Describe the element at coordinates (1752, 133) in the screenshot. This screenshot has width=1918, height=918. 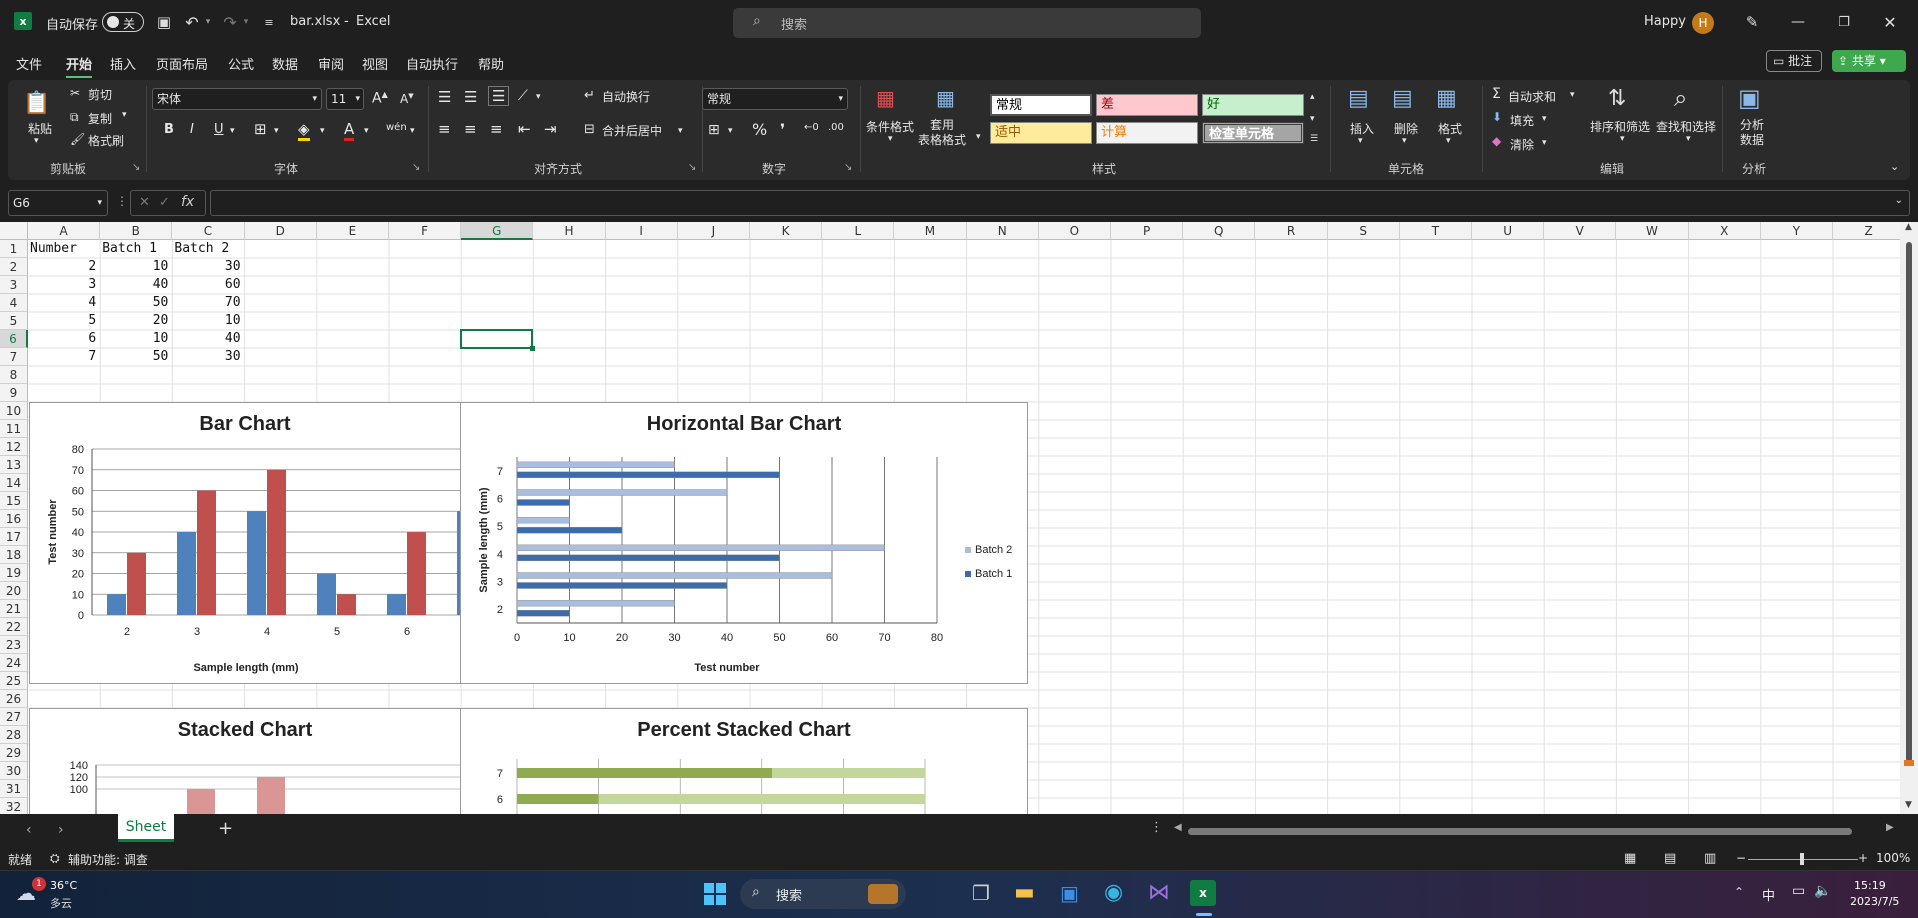
I see `analyze-data-label: 分析 数据` at that location.